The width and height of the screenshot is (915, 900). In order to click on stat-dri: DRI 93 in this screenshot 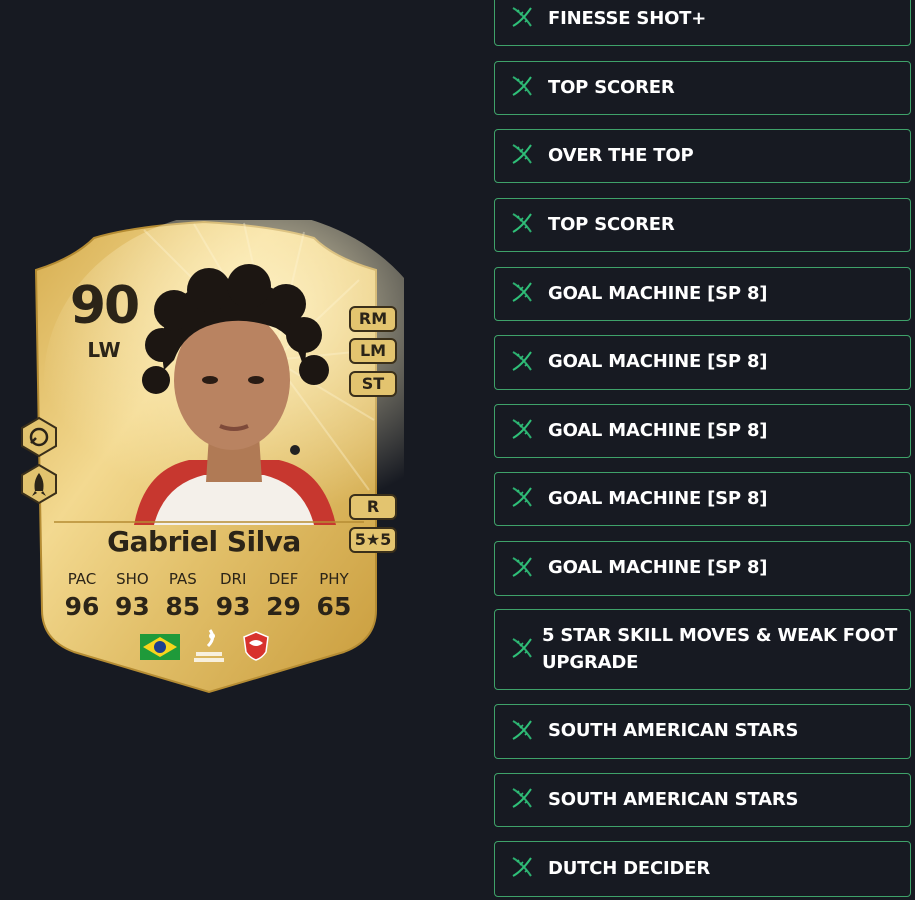, I will do `click(233, 595)`.